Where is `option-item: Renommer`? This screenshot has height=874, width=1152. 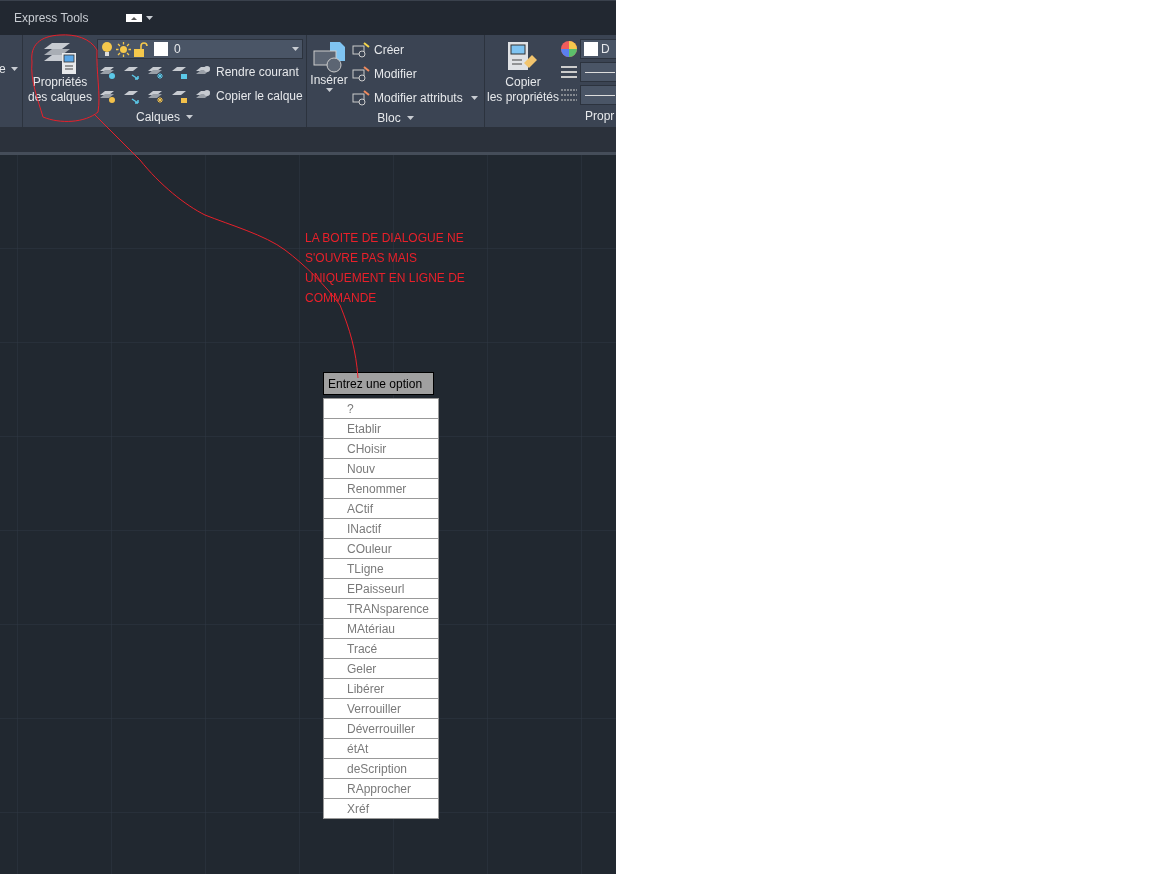 option-item: Renommer is located at coordinates (381, 489).